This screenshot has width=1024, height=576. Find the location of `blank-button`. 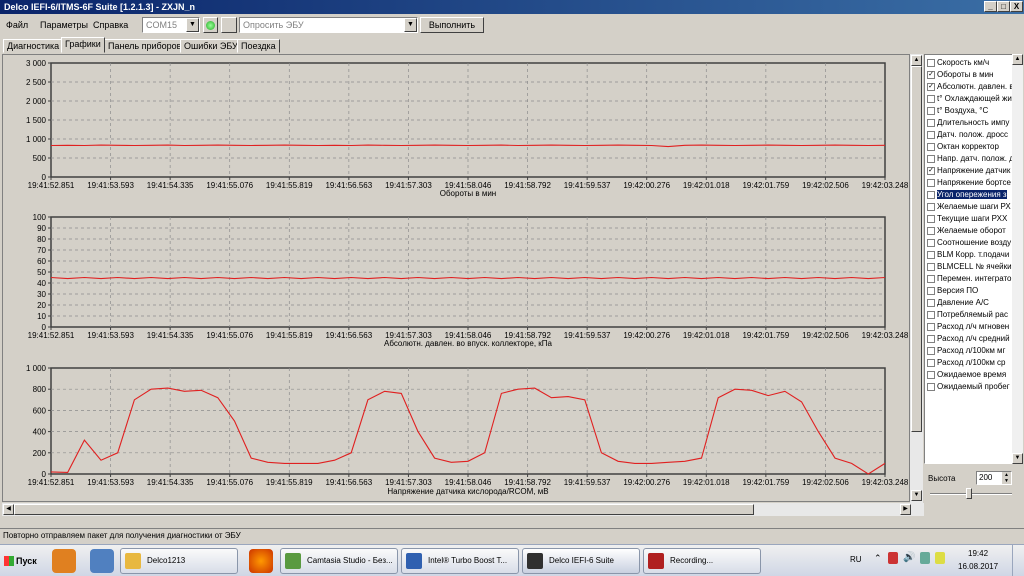

blank-button is located at coordinates (229, 25).